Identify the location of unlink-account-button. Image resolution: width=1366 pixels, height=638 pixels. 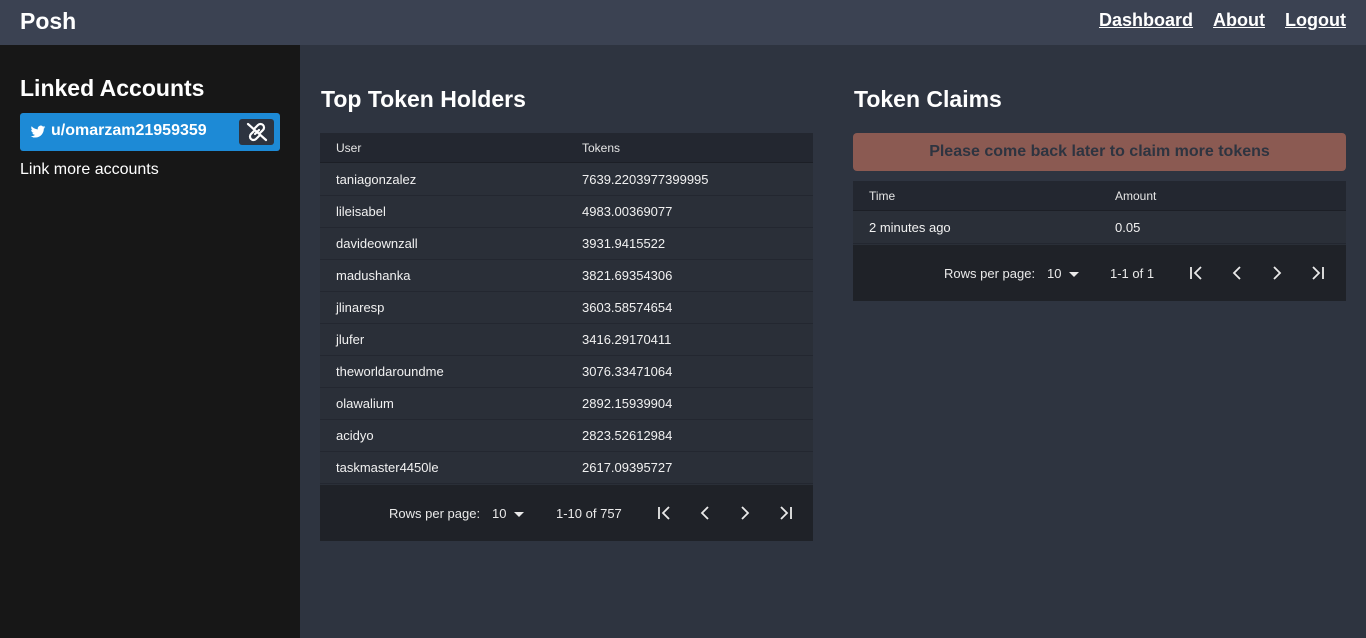
(256, 132).